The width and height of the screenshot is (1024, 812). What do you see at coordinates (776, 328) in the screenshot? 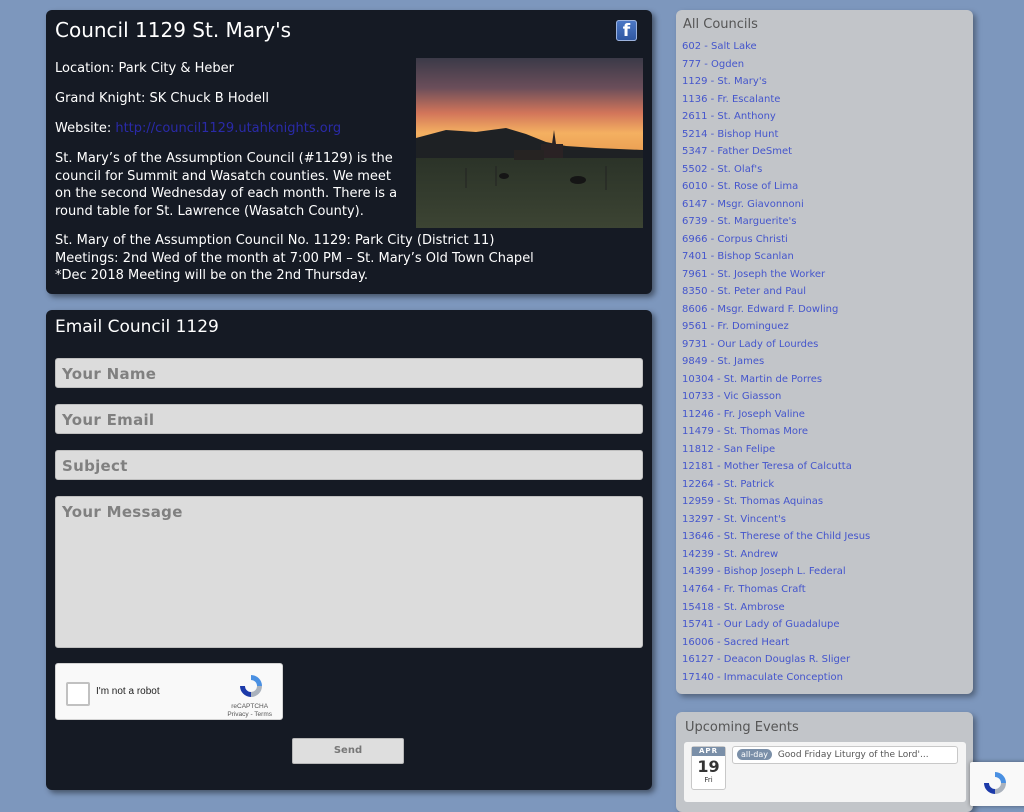
I see `council-link: 9561 - Fr. Dominguez` at bounding box center [776, 328].